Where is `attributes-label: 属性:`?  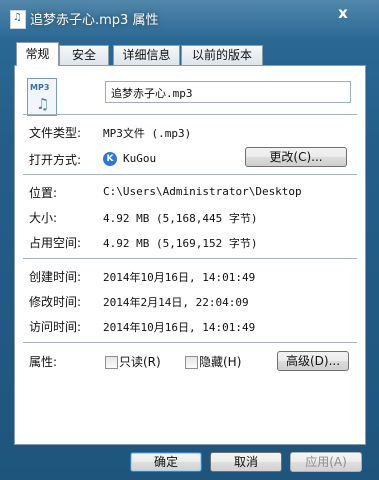
attributes-label: 属性: is located at coordinates (43, 362).